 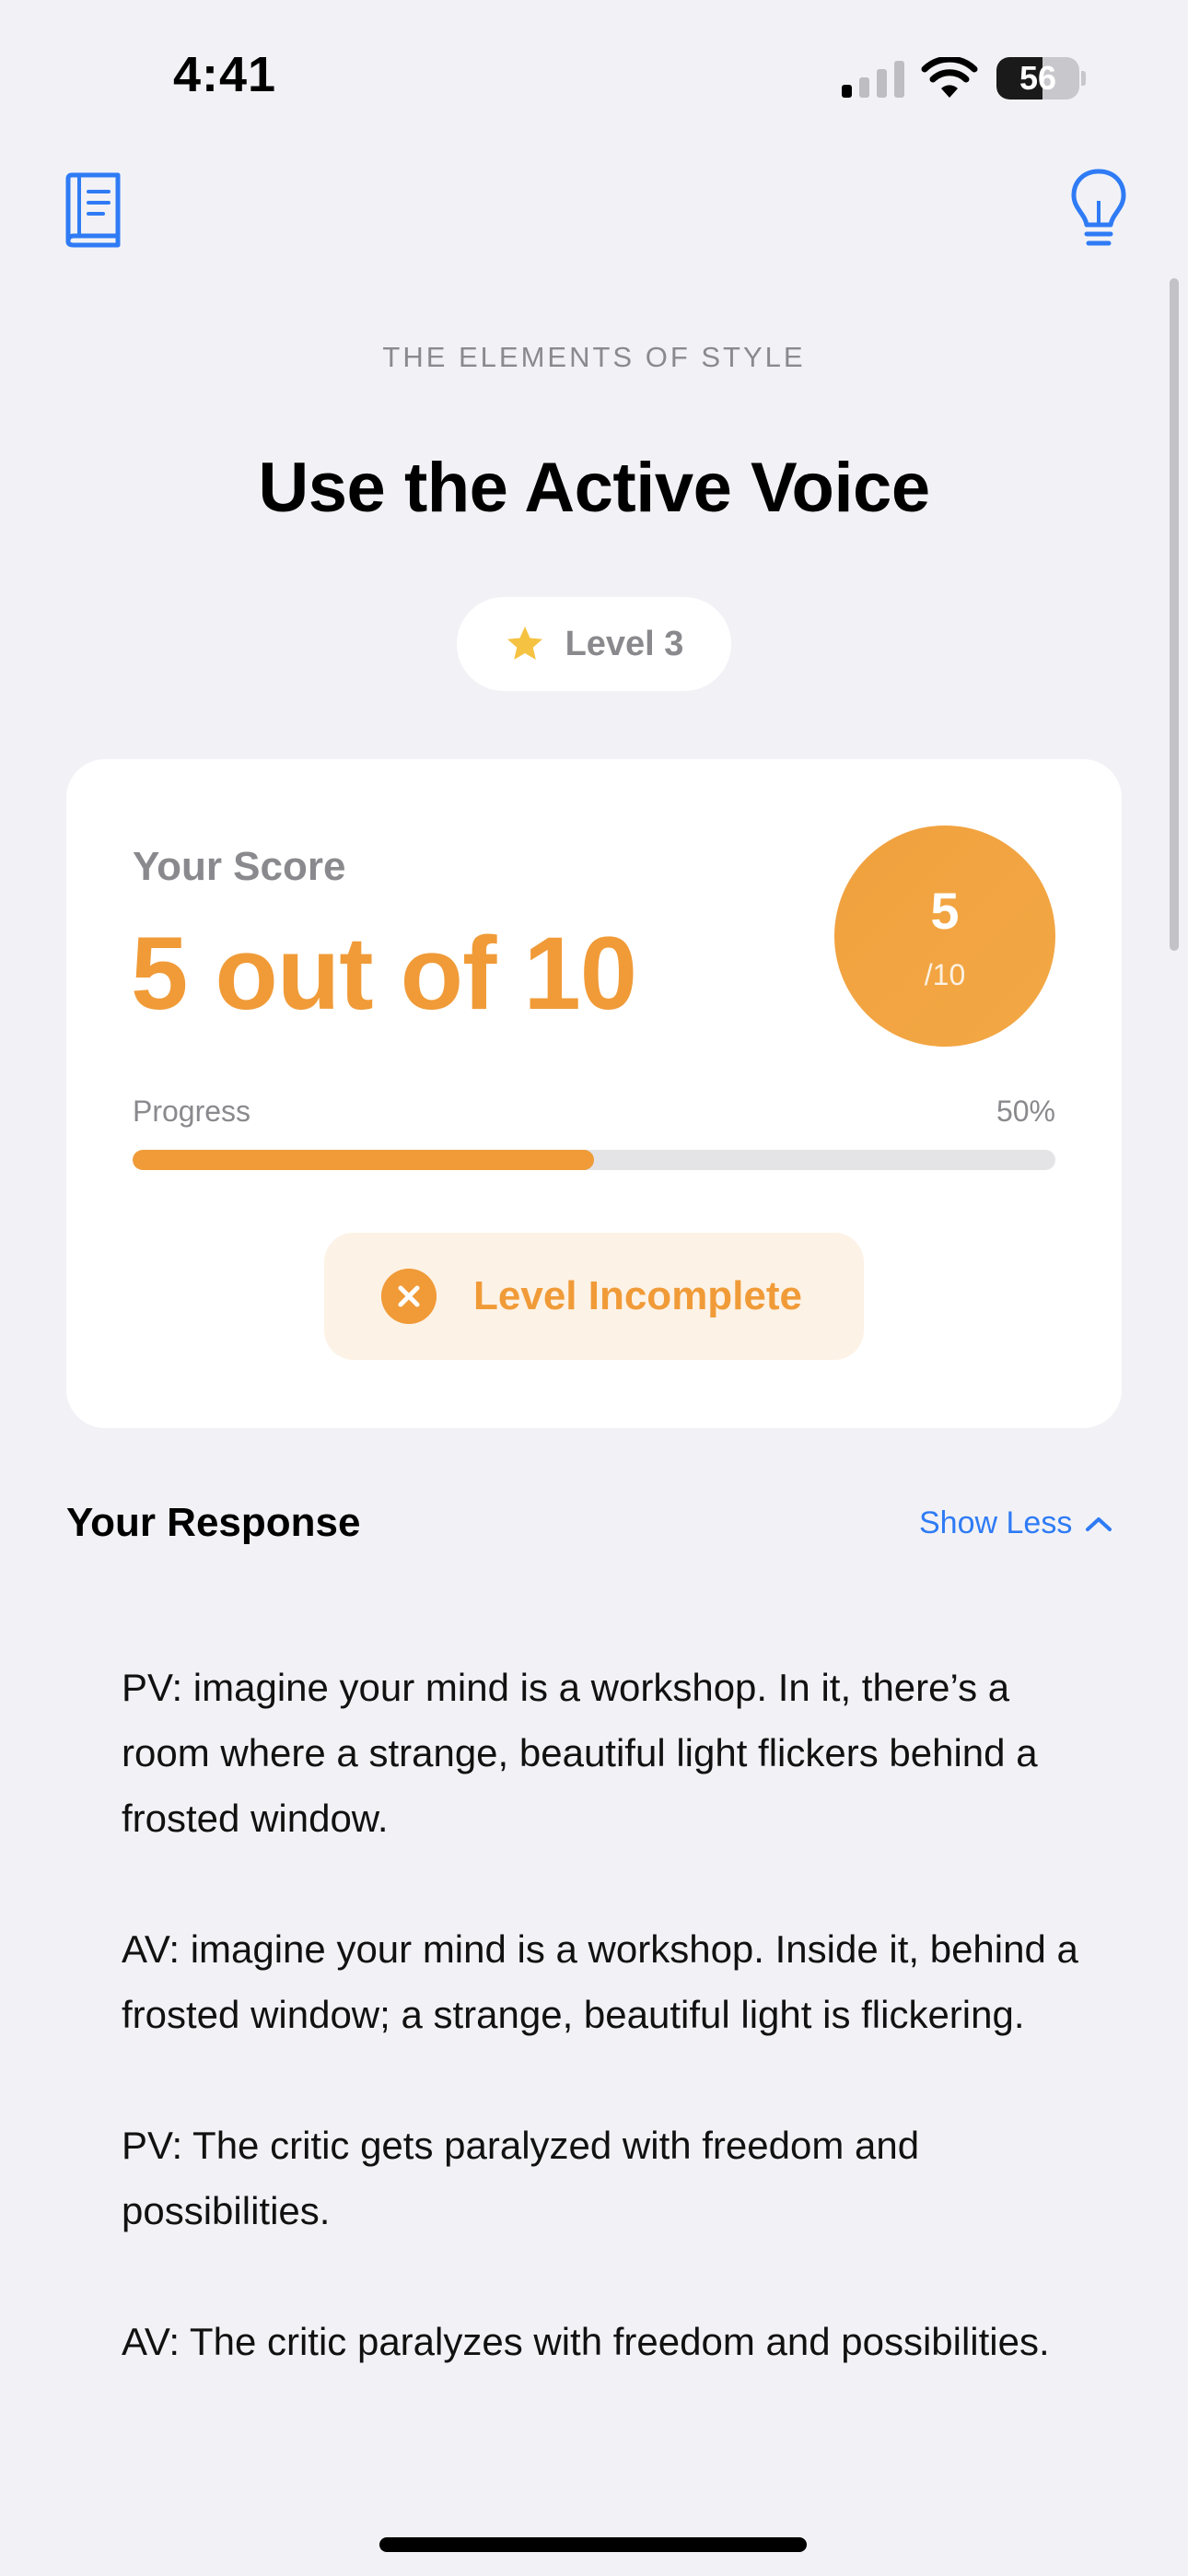 I want to click on show-less-button: Show Less, so click(x=1016, y=1523).